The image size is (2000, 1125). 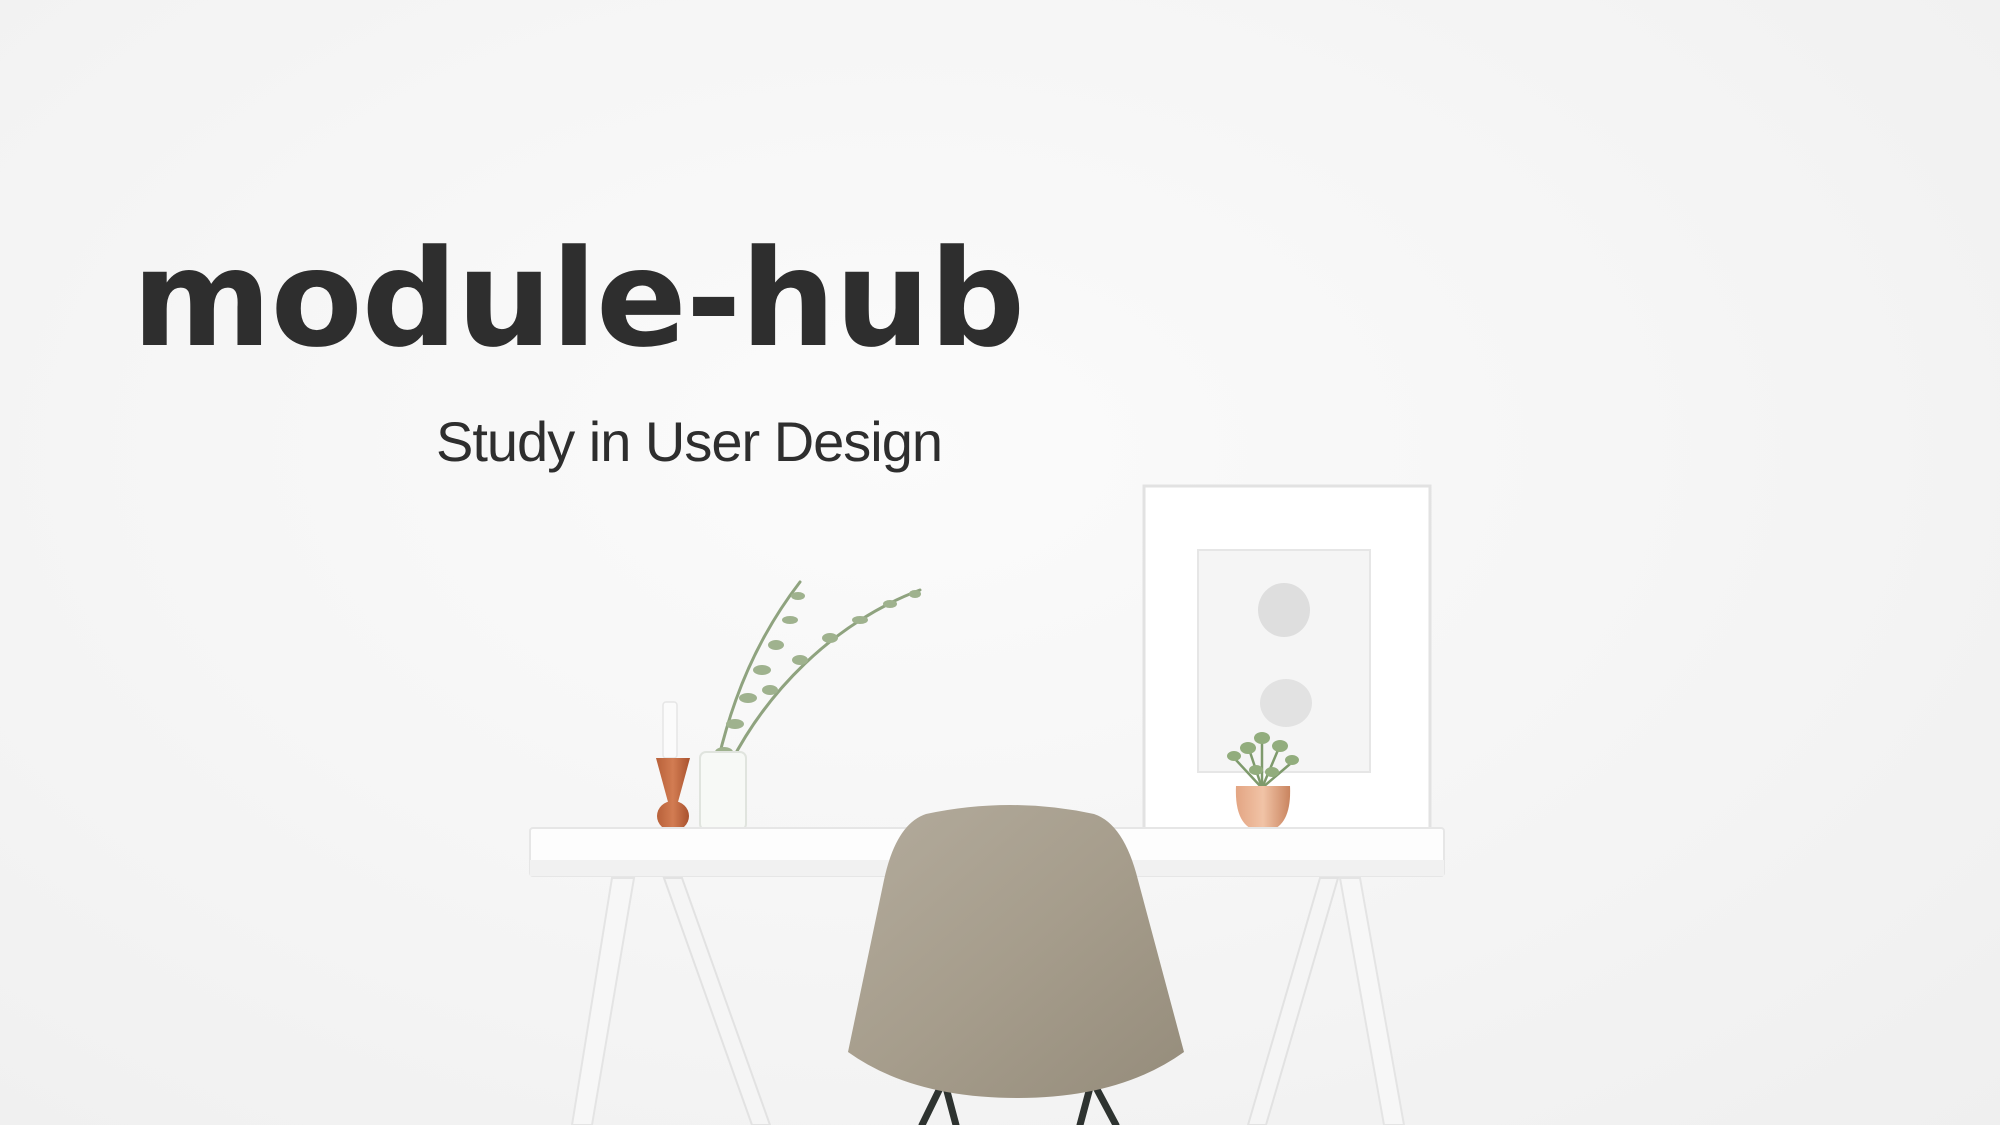 I want to click on candle-holder, so click(x=673, y=766).